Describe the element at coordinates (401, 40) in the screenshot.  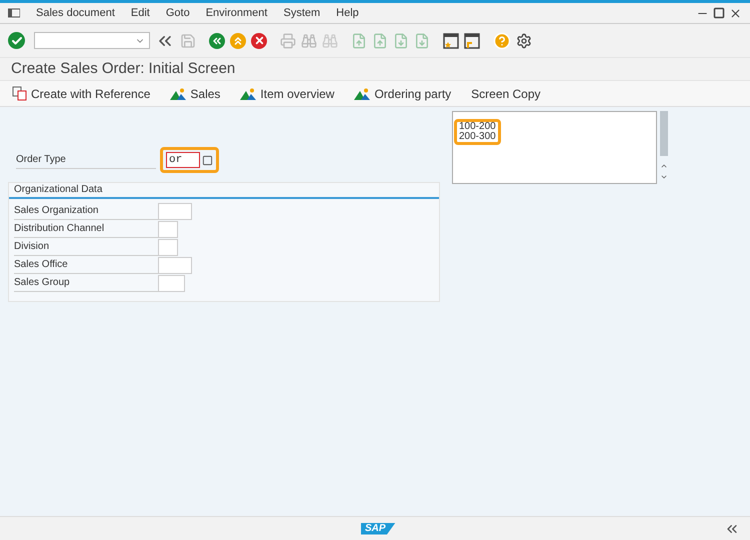
I see `next-page-icon` at that location.